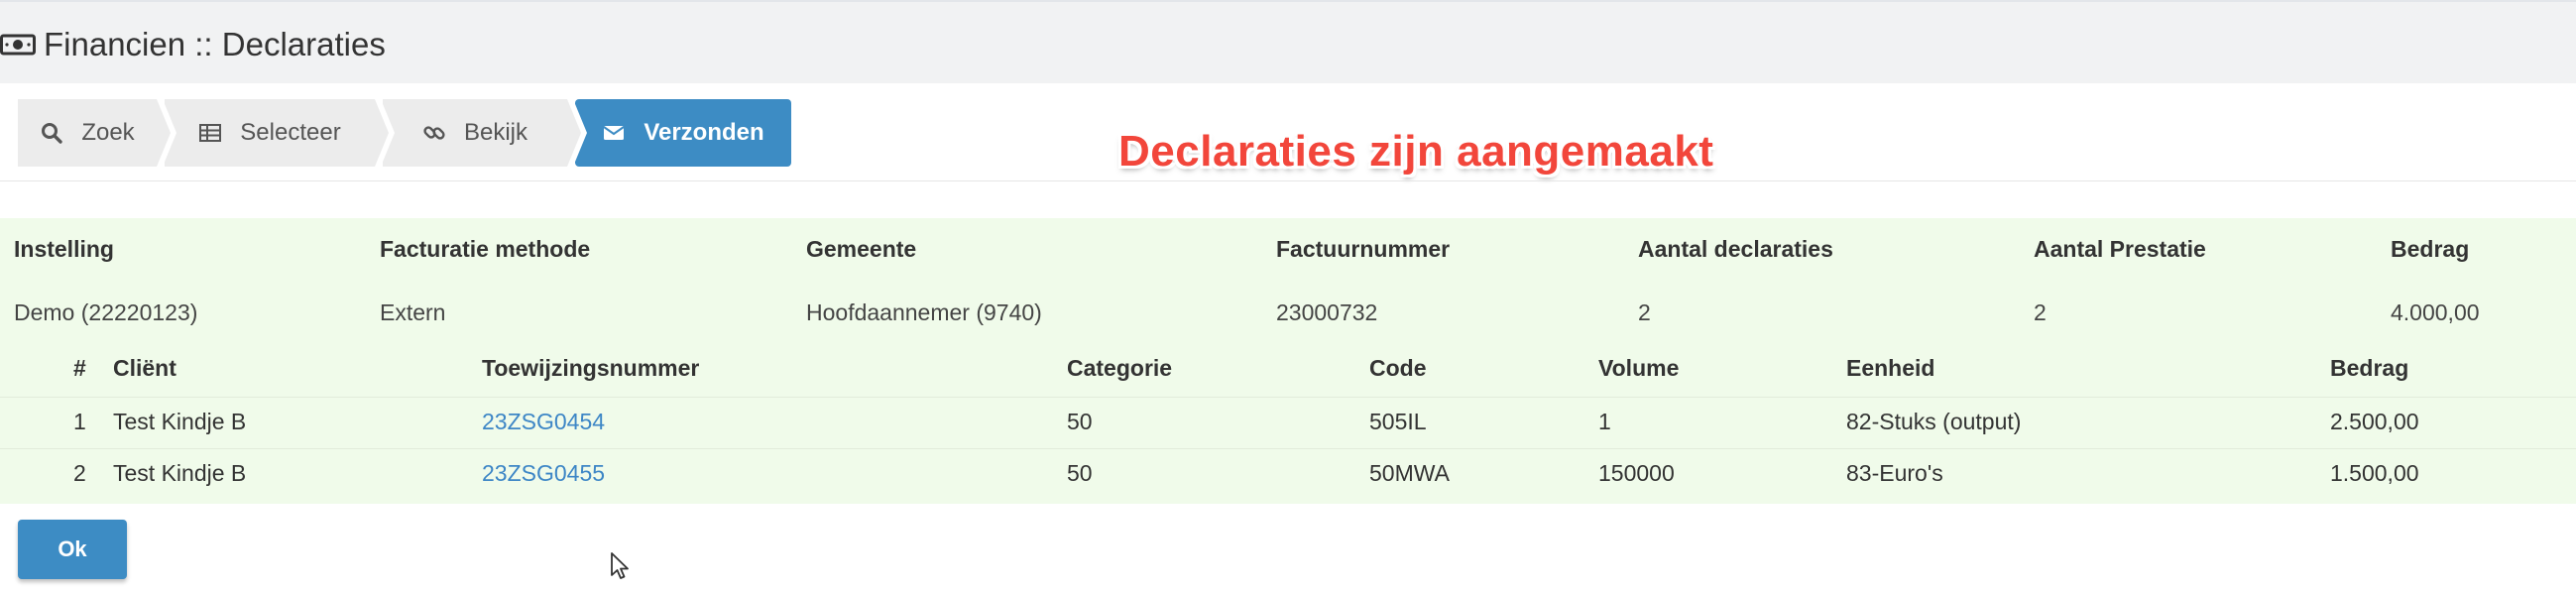 This screenshot has width=2576, height=595. What do you see at coordinates (1735, 249) in the screenshot?
I see `col-aantal-declaraties: Aantal declaraties` at bounding box center [1735, 249].